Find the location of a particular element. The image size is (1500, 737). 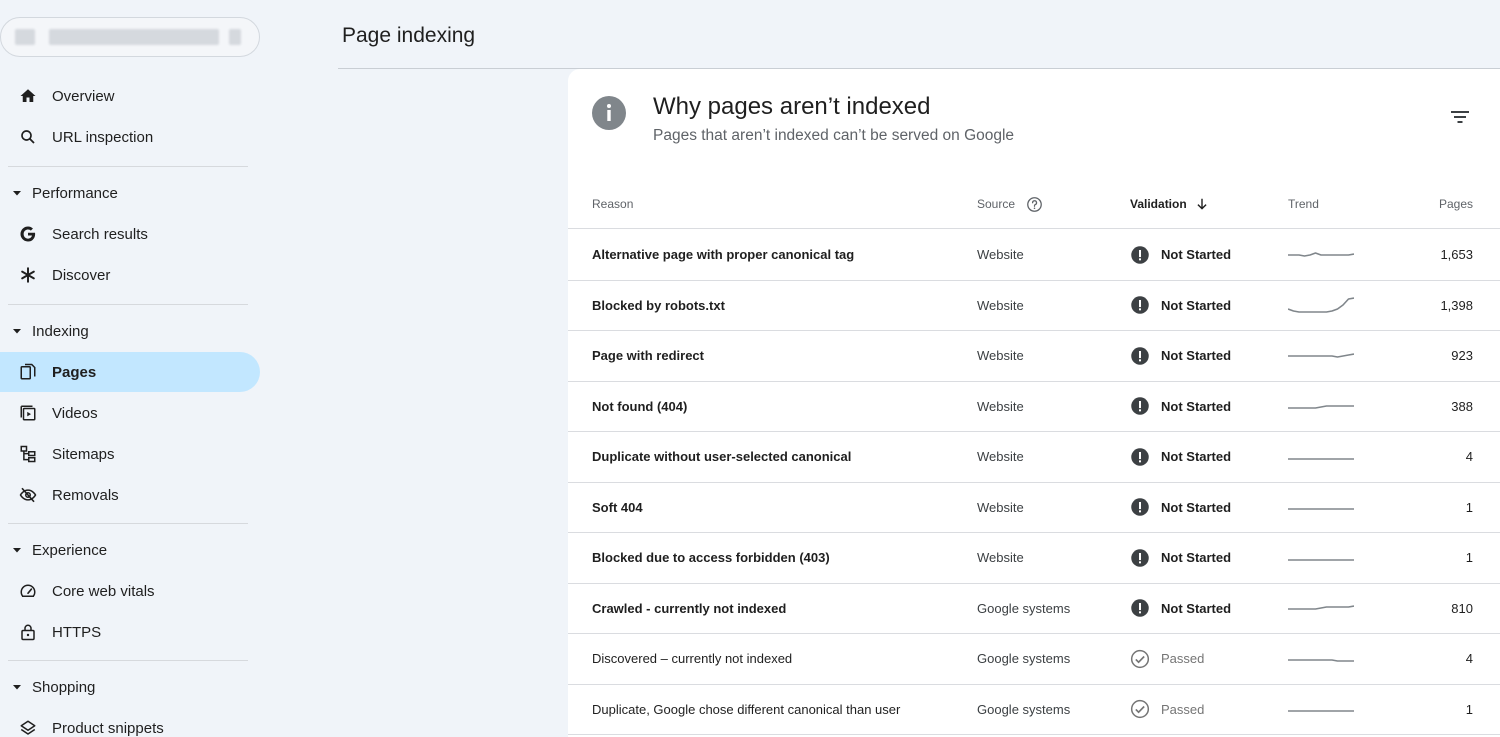

column-header-pages: Pages is located at coordinates (1456, 204).